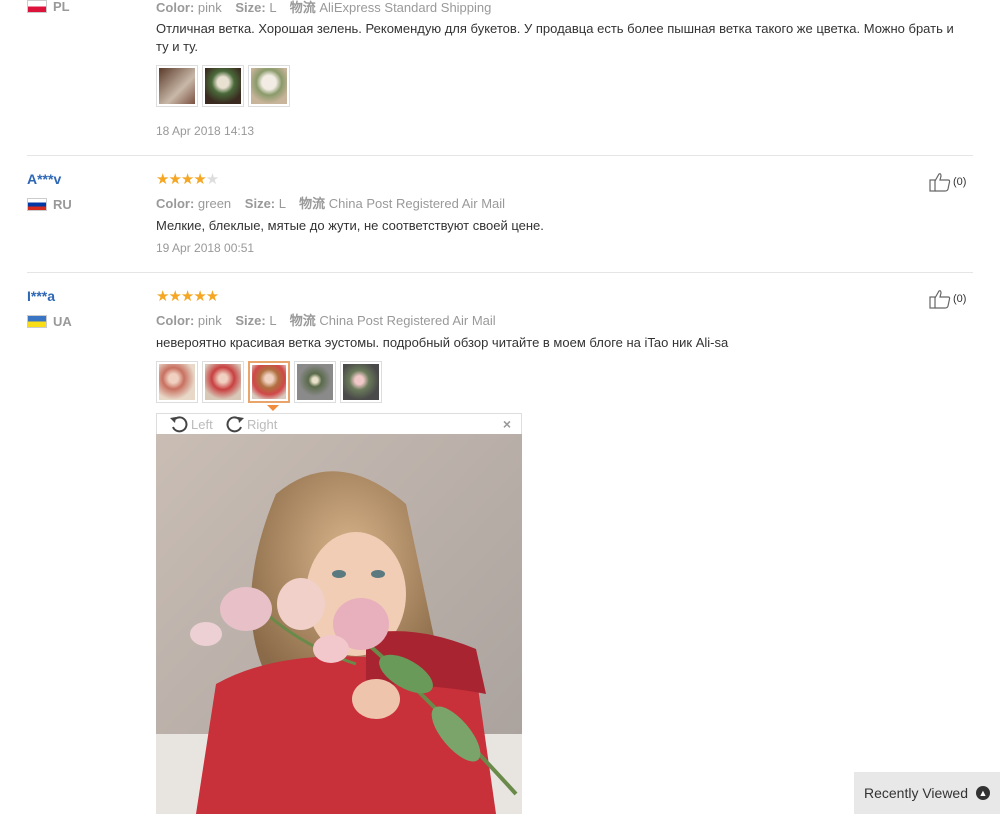 Image resolution: width=1000 pixels, height=814 pixels. Describe the element at coordinates (983, 793) in the screenshot. I see `chevron-up-icon: ▲` at that location.